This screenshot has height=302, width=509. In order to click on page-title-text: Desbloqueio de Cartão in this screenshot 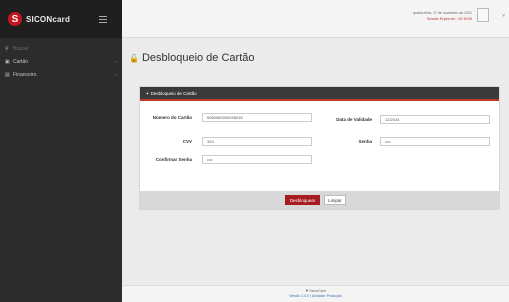, I will do `click(198, 58)`.